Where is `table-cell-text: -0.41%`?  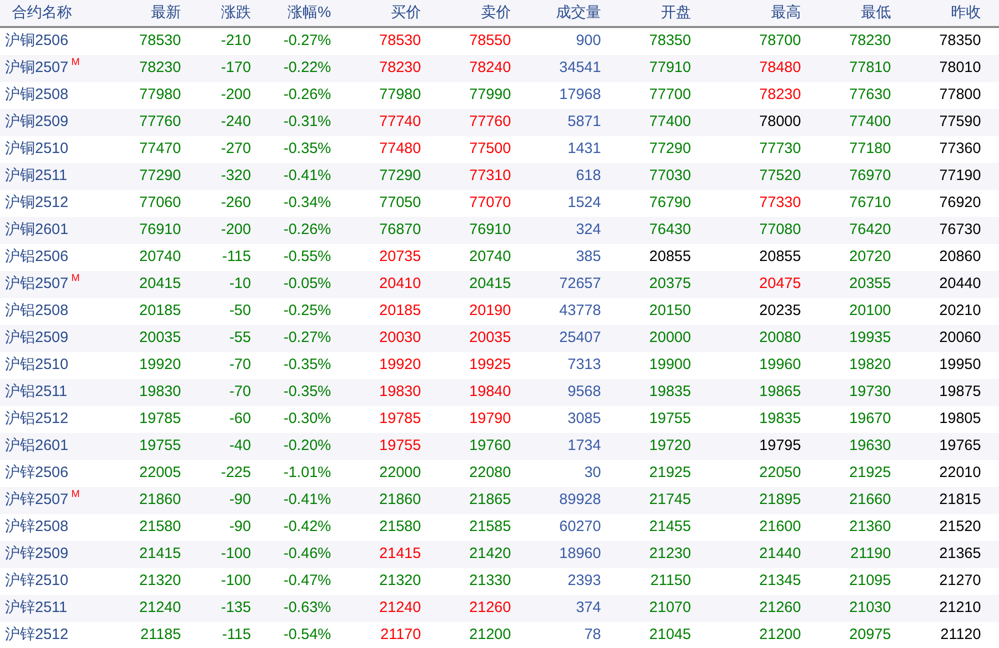
table-cell-text: -0.41% is located at coordinates (307, 500).